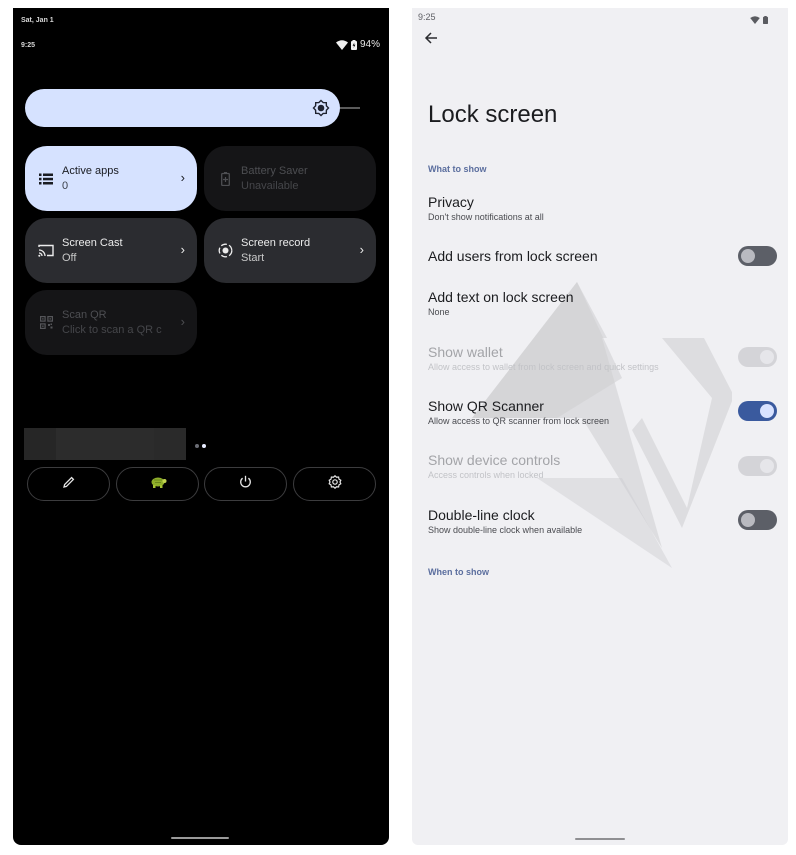 The height and width of the screenshot is (855, 796). I want to click on status-bar-icons: 94%, so click(357, 44).